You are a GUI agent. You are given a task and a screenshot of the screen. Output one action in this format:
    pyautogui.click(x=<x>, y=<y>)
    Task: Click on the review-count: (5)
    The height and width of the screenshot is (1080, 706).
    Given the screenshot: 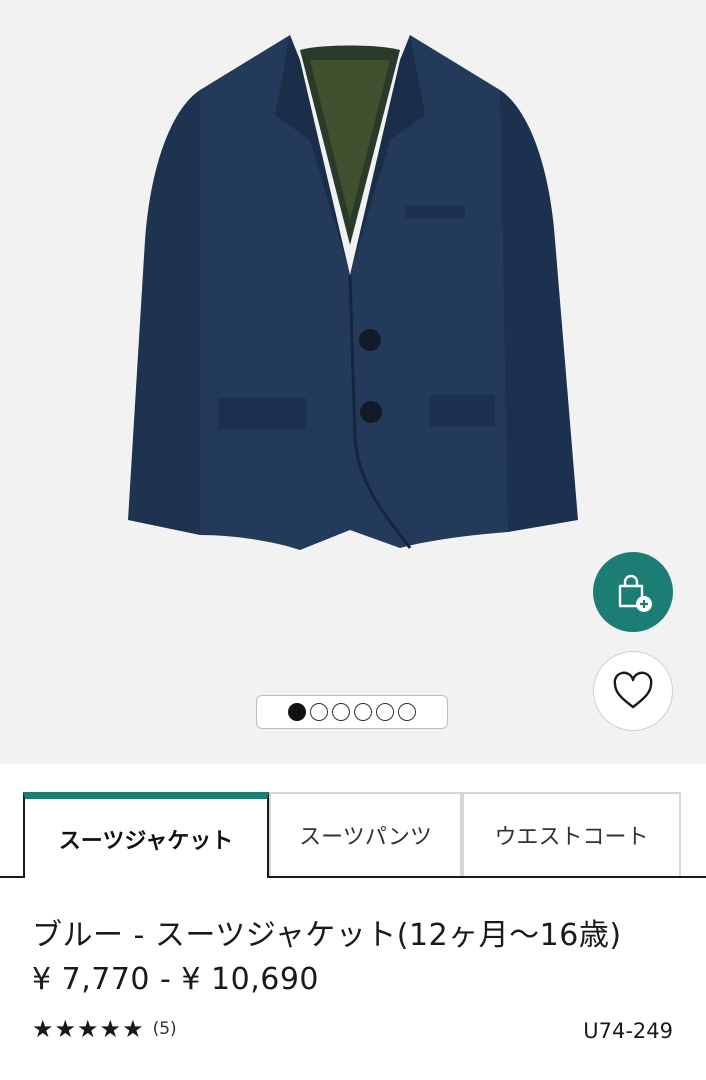 What is the action you would take?
    pyautogui.click(x=165, y=1029)
    